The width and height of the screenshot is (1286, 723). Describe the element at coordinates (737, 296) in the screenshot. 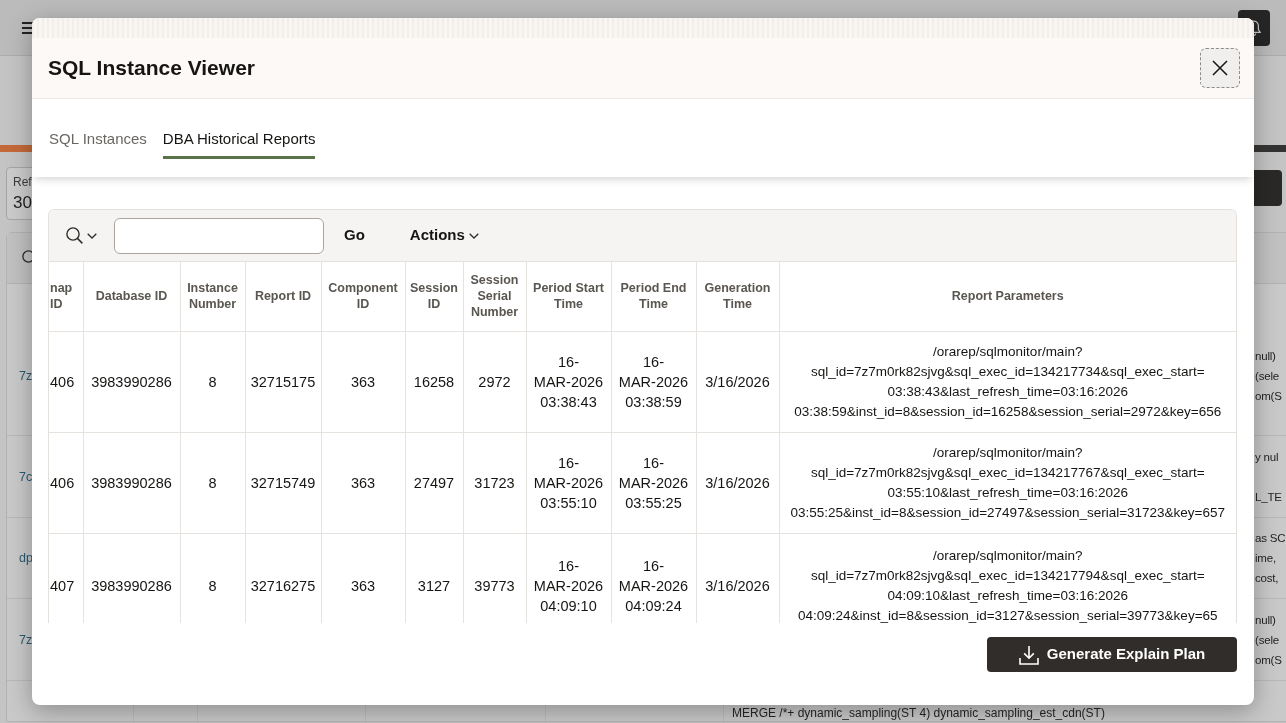

I see `column-header: Generation Time` at that location.